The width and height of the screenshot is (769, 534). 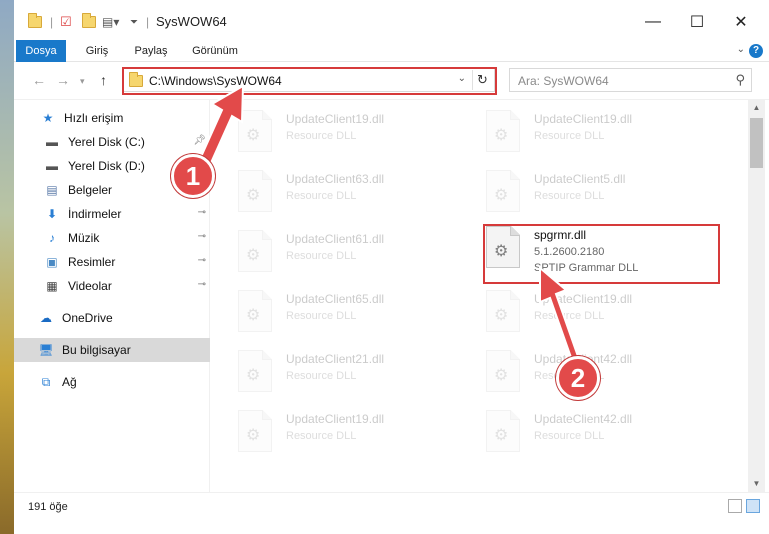 What do you see at coordinates (52, 238) in the screenshot?
I see `music-icon: ♪` at bounding box center [52, 238].